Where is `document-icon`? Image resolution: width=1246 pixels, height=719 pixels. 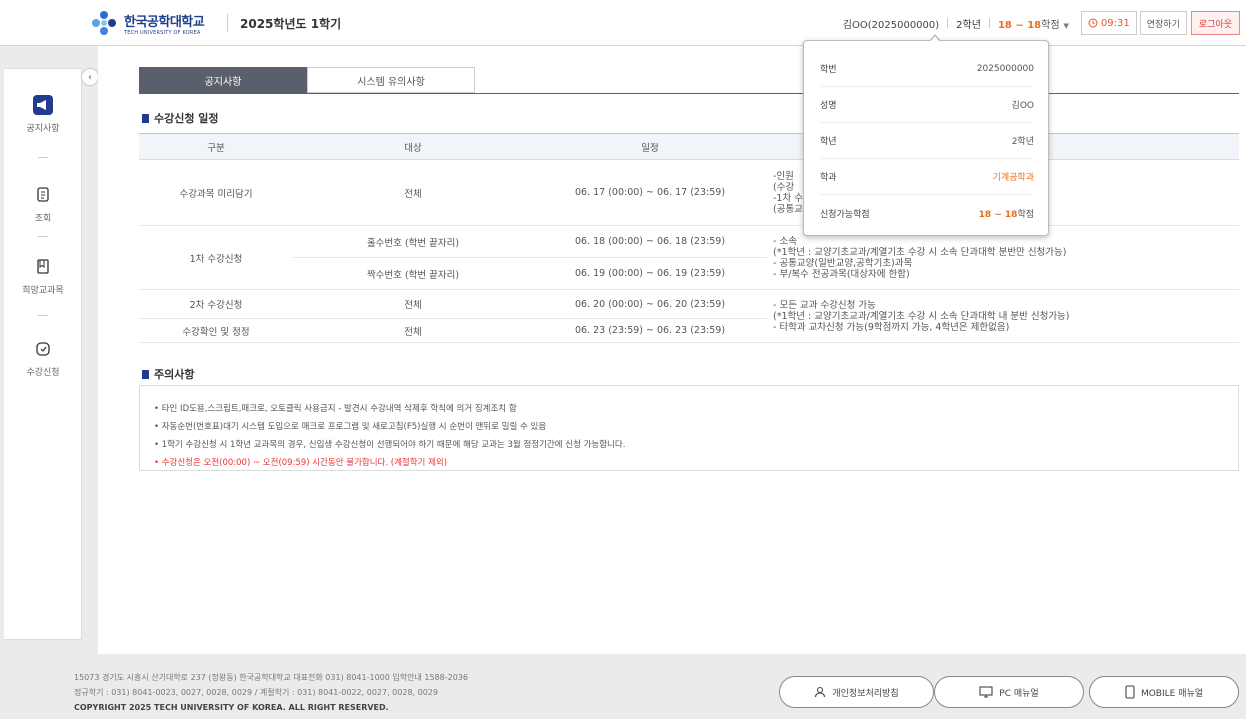 document-icon is located at coordinates (43, 195).